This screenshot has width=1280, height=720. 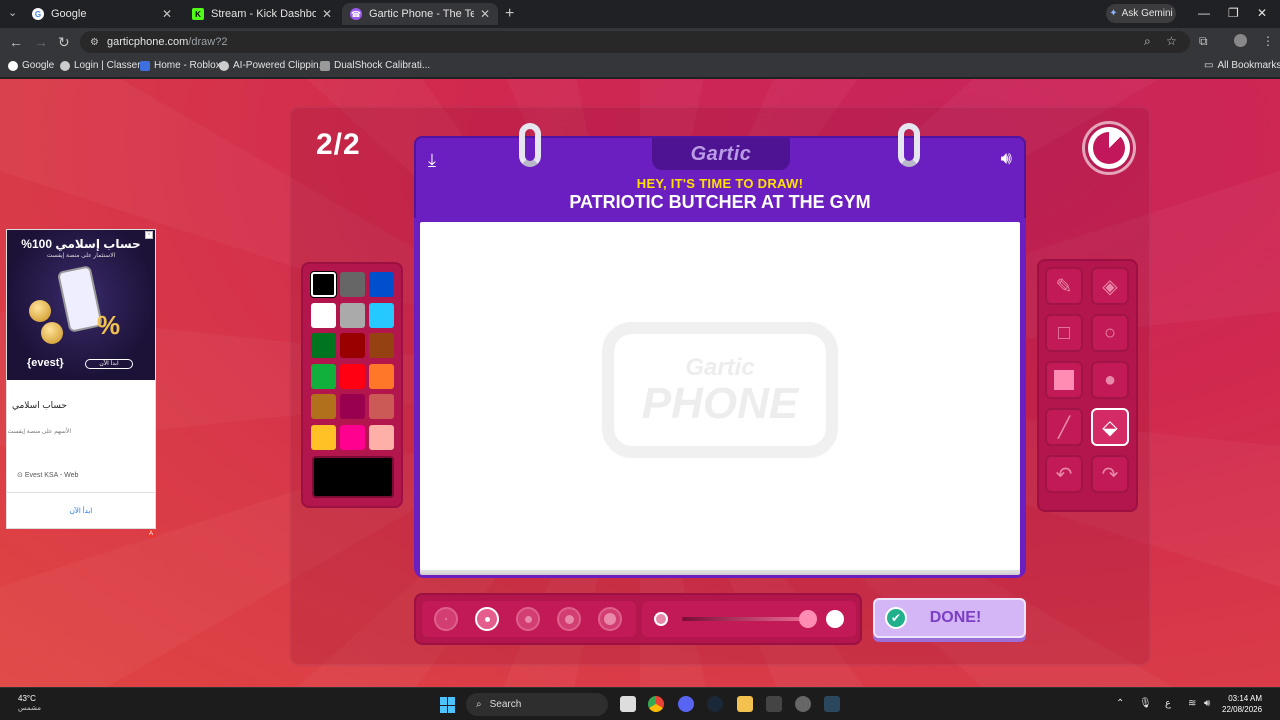 What do you see at coordinates (1113, 13) in the screenshot?
I see `gemini-icon: ✦` at bounding box center [1113, 13].